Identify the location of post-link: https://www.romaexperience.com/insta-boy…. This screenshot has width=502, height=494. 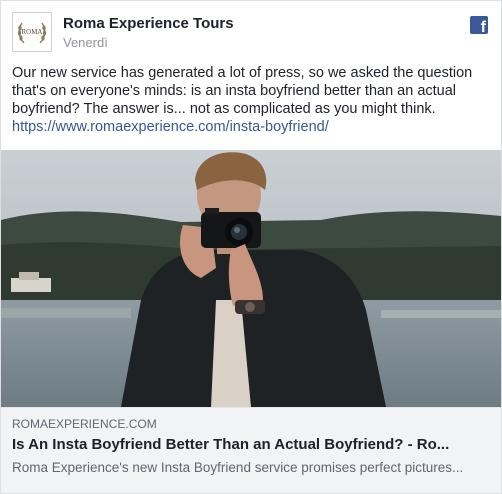
(252, 127).